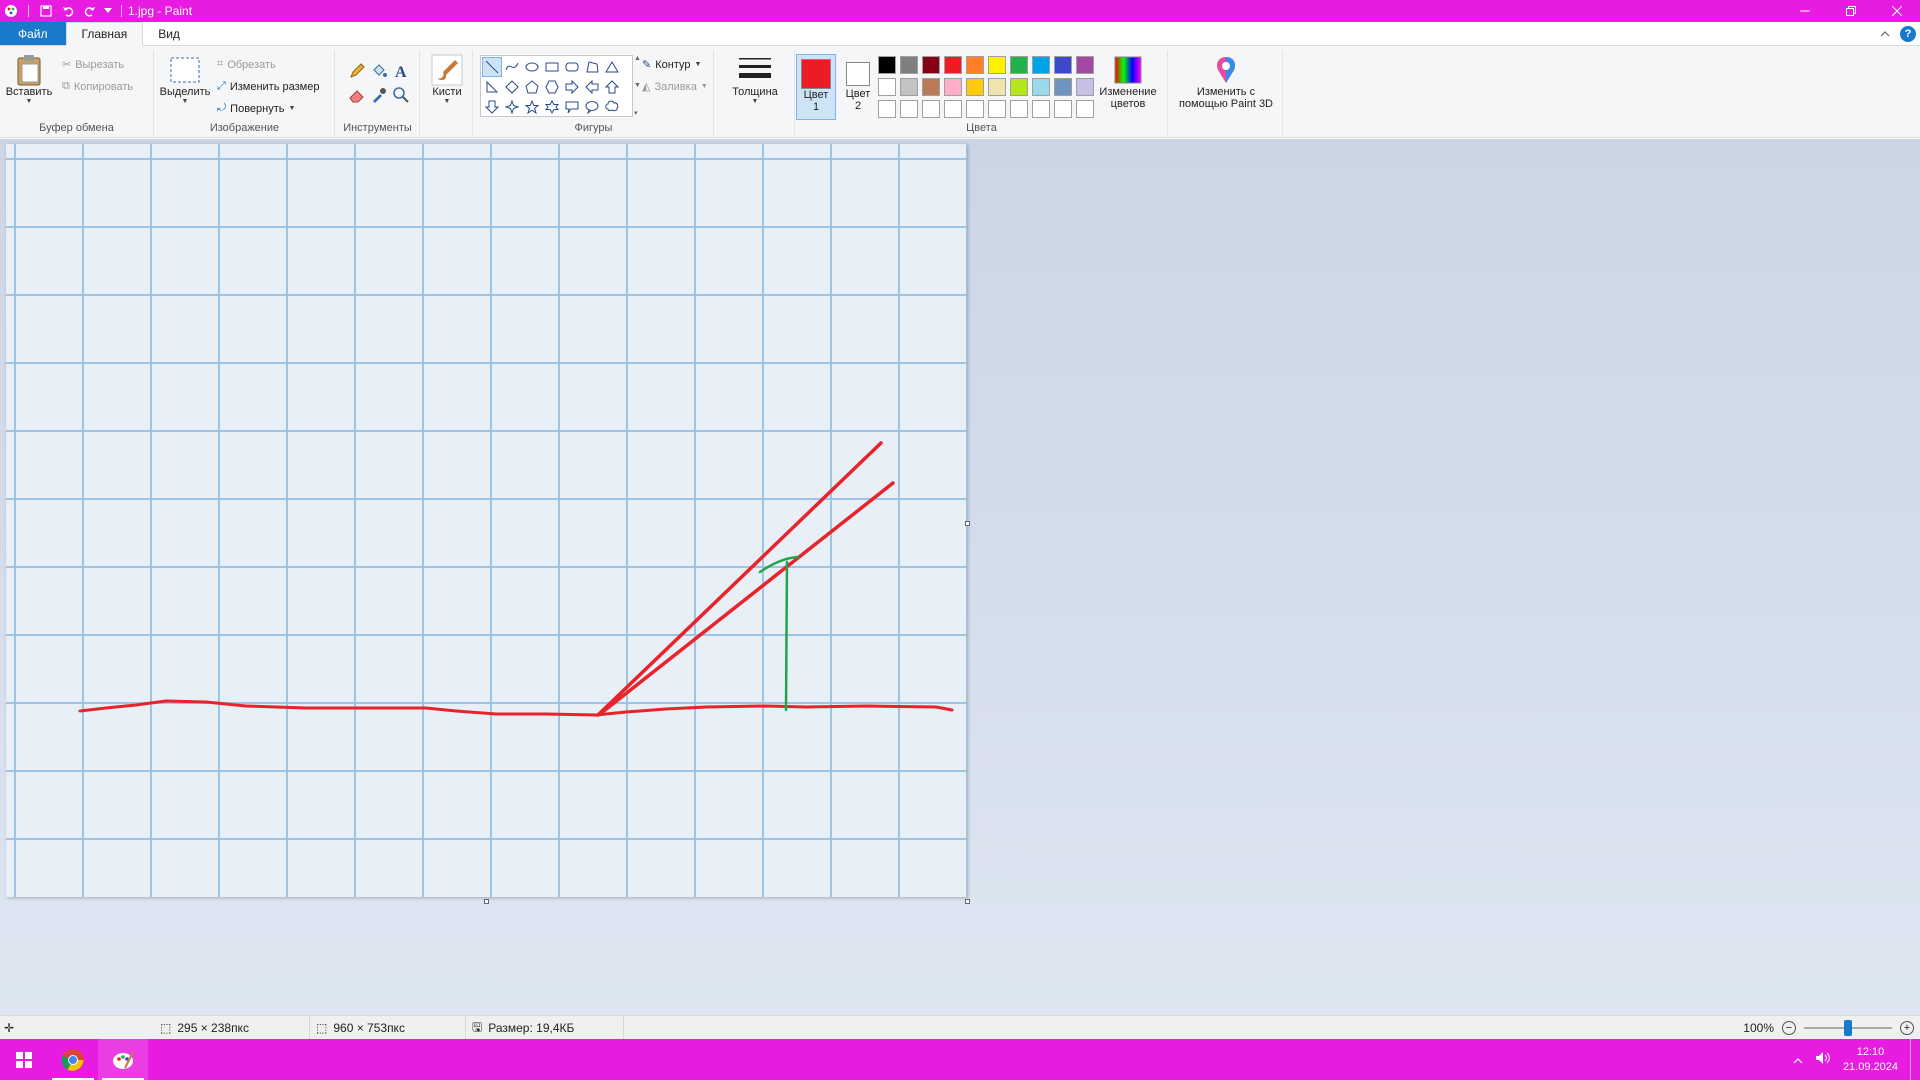 The height and width of the screenshot is (1080, 1920). Describe the element at coordinates (638, 58) in the screenshot. I see `scroll-up-icon: ▲` at that location.